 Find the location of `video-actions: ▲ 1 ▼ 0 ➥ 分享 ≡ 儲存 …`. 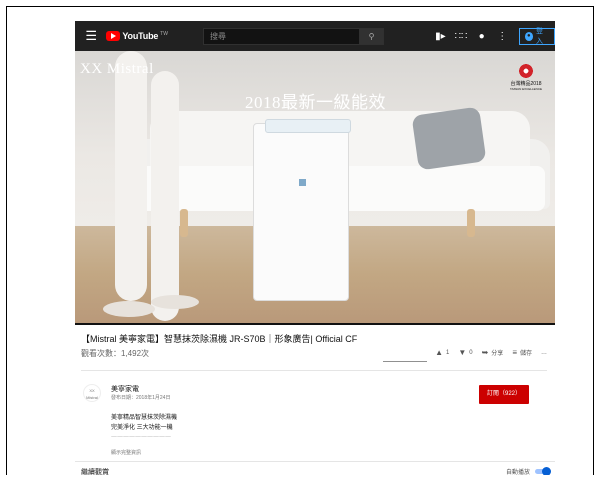

video-actions: ▲ 1 ▼ 0 ➥ 分享 ≡ 儲存 … is located at coordinates (486, 352).